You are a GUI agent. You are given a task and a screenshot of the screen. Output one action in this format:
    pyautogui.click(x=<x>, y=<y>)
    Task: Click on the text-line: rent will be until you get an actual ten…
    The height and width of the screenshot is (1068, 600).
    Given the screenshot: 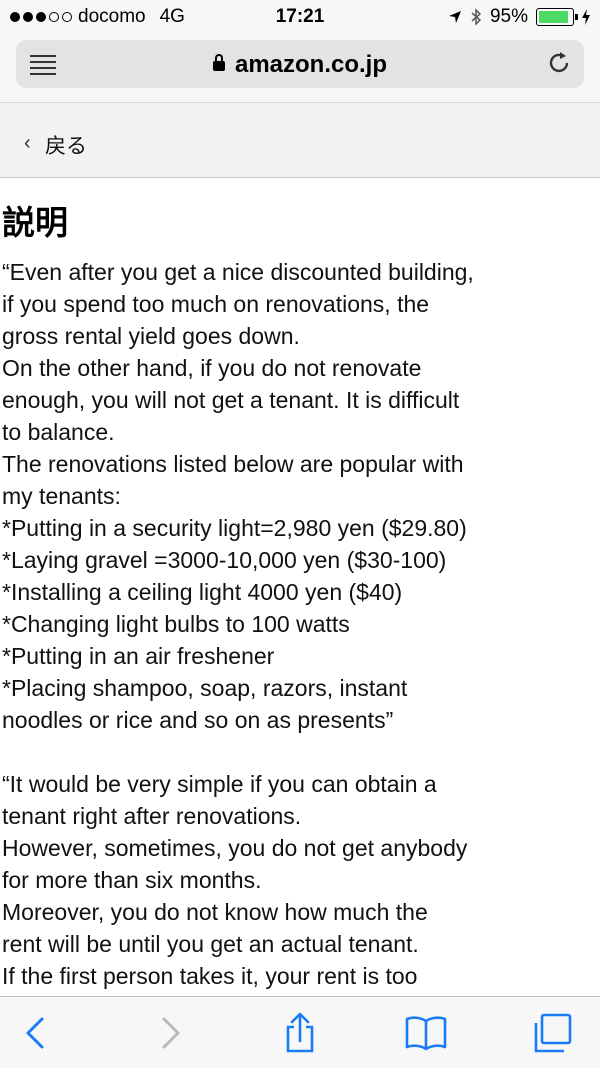 What is the action you would take?
    pyautogui.click(x=210, y=944)
    